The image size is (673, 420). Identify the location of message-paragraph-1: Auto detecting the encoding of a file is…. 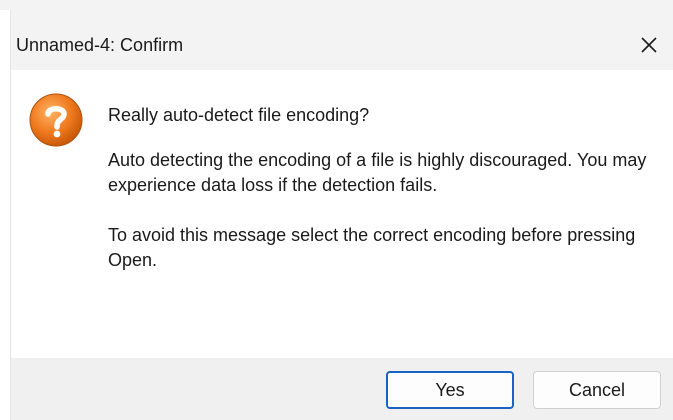
(377, 172).